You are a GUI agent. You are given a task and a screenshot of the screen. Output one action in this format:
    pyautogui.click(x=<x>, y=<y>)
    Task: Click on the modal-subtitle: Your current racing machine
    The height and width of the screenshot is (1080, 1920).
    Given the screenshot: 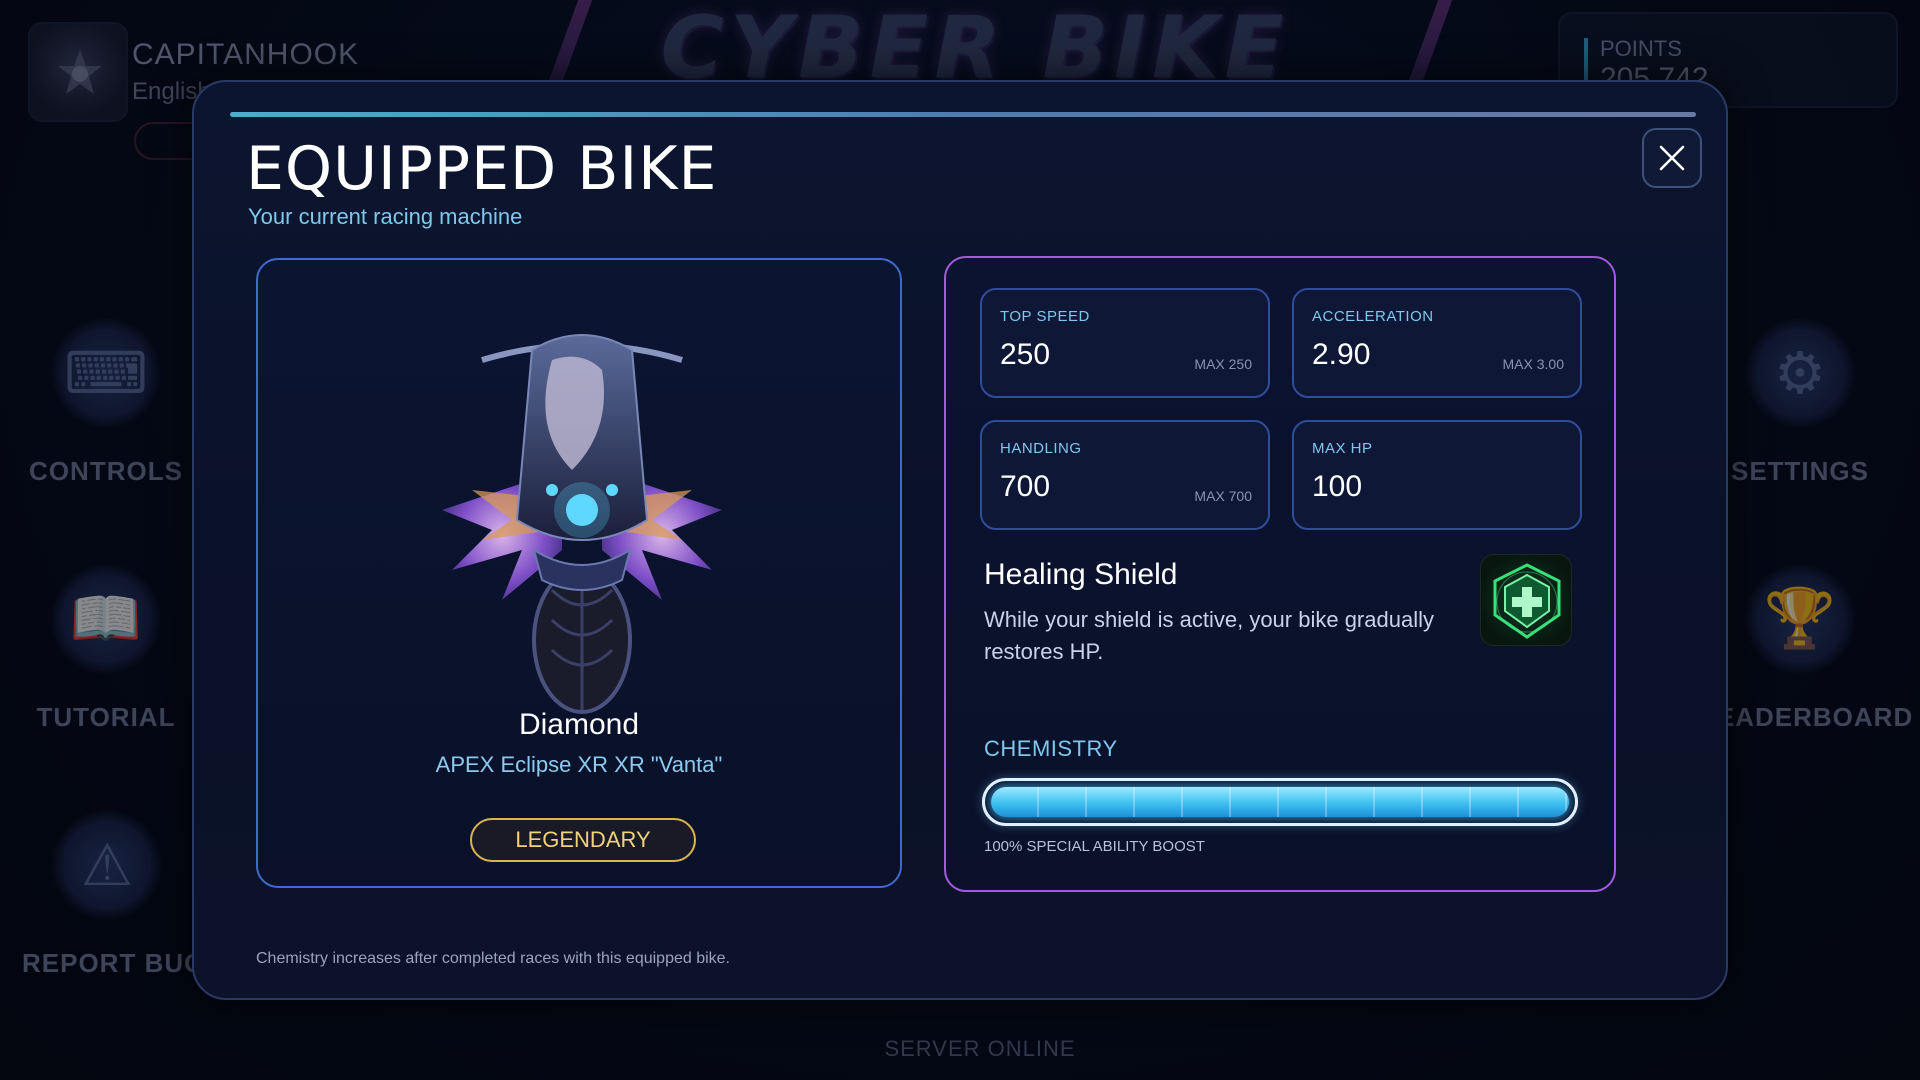 What is the action you would take?
    pyautogui.click(x=385, y=216)
    